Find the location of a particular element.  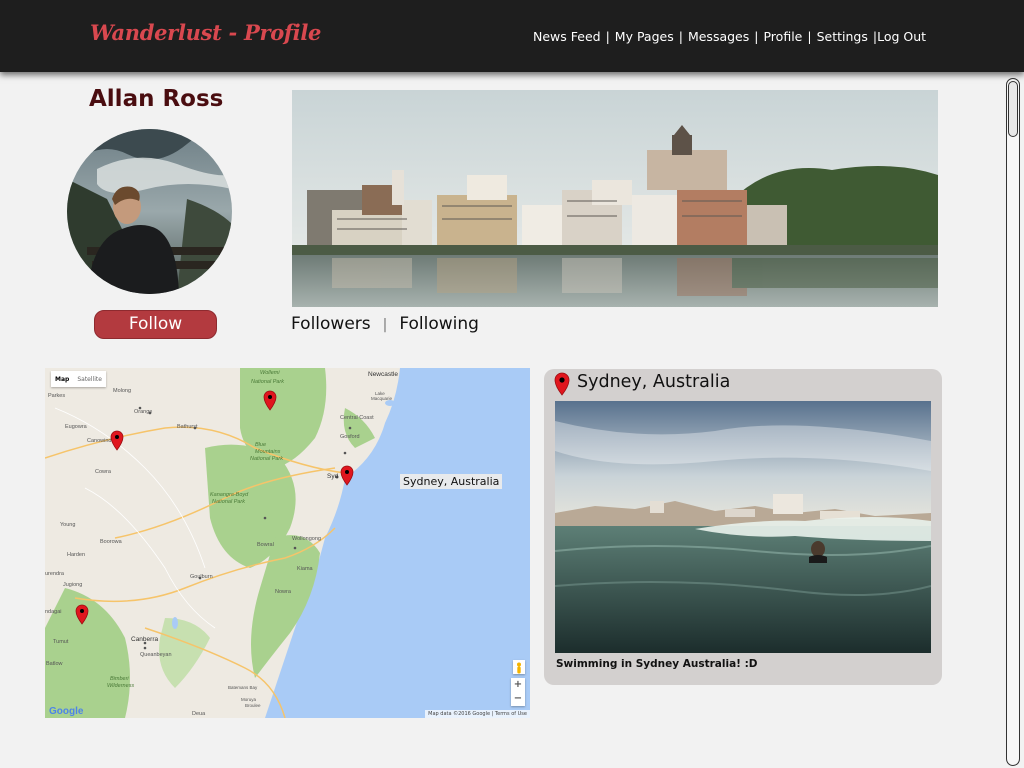

pegman-icon is located at coordinates (519, 667).